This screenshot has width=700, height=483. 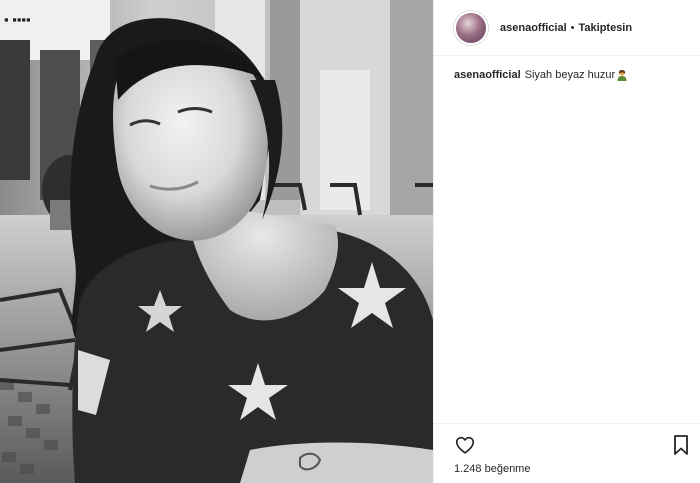 What do you see at coordinates (507, 469) in the screenshot?
I see `like-count-label: beğenme` at bounding box center [507, 469].